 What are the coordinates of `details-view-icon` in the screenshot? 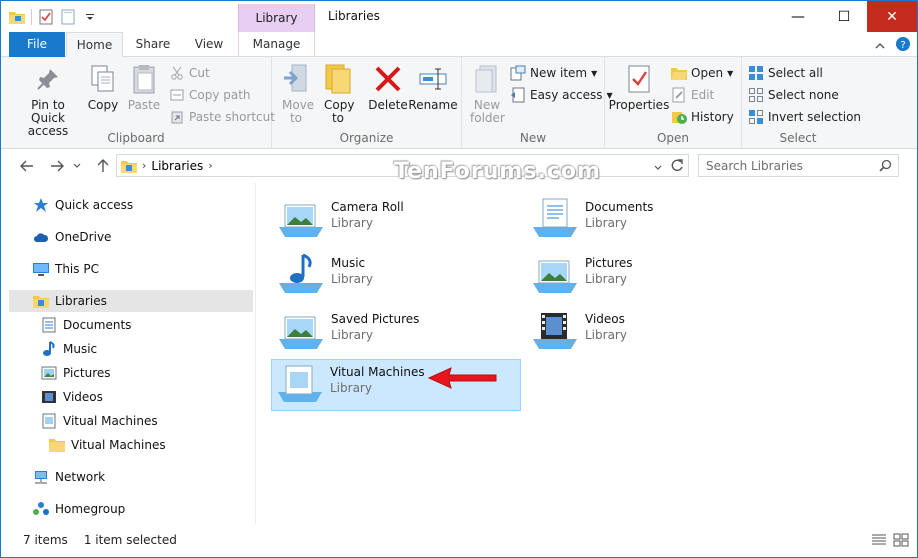 It's located at (879, 541).